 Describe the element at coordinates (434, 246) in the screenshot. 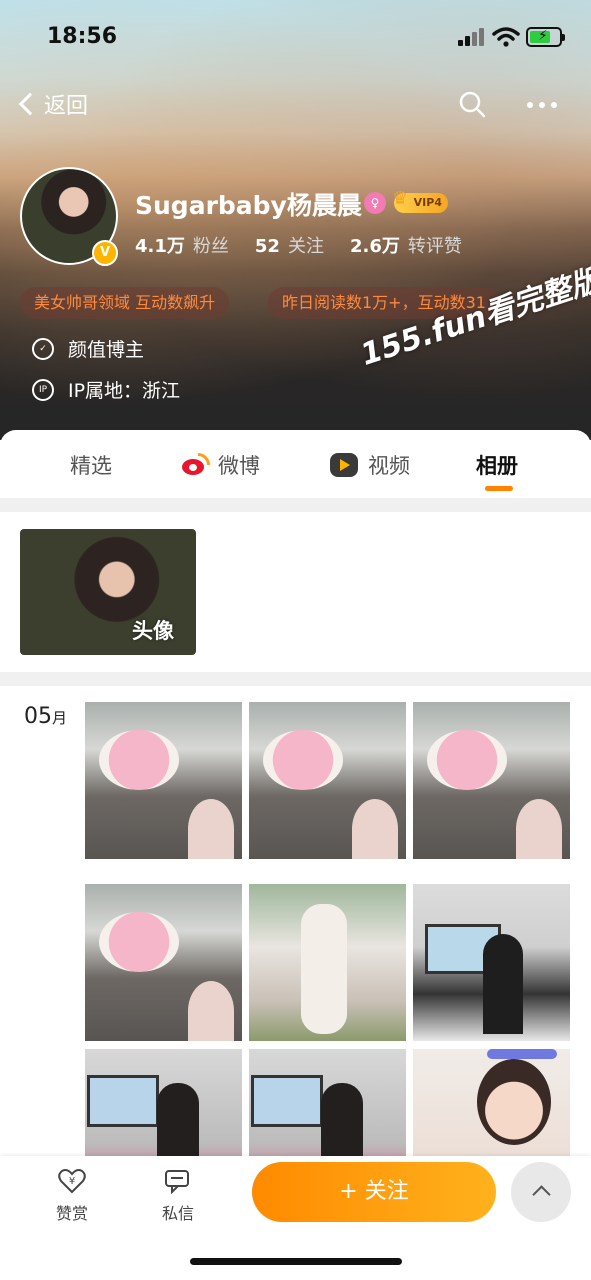

I see `stat-label: 转评赞` at that location.